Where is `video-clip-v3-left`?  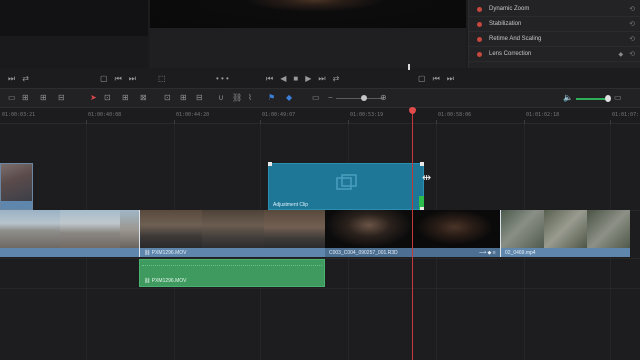
video-clip-v3-left is located at coordinates (16, 186).